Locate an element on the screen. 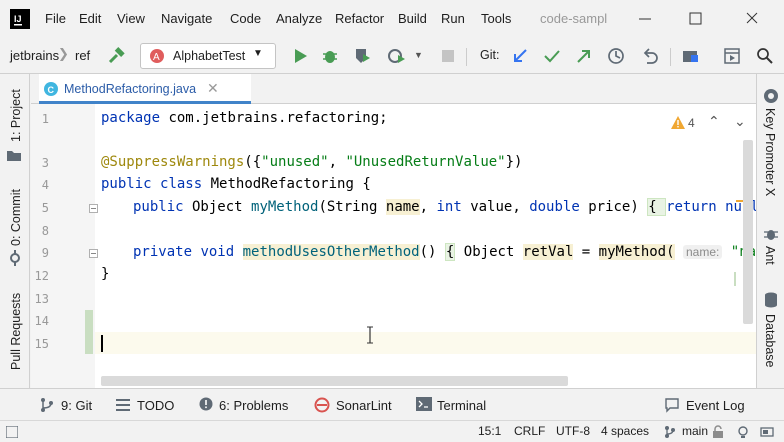  run-configuration-select: A AlphabetTest ▼ is located at coordinates (208, 56).